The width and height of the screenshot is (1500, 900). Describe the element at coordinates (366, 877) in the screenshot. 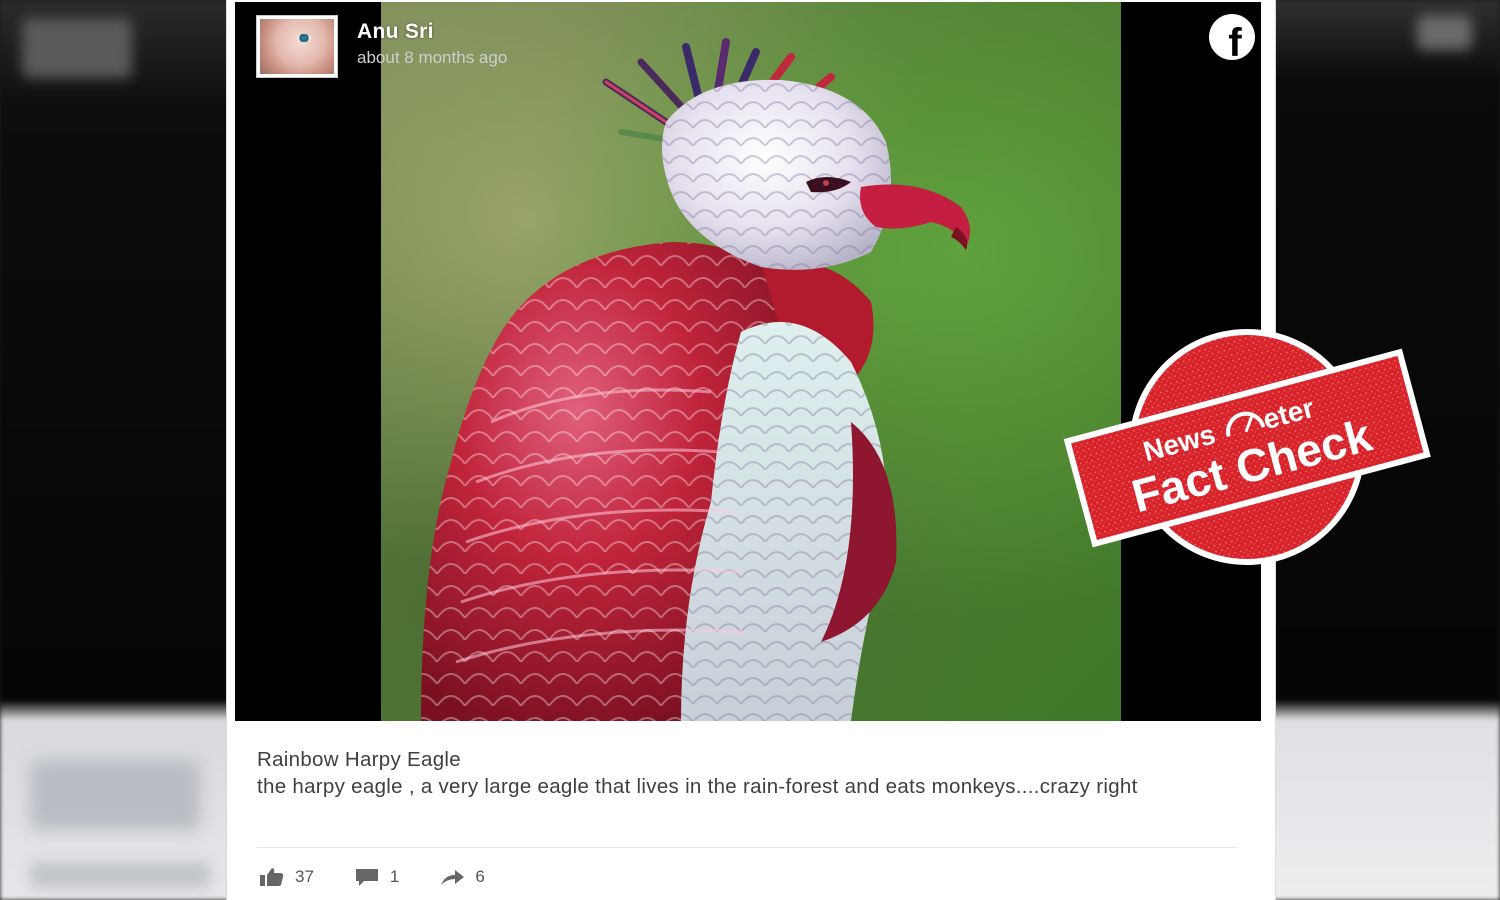

I see `comment-icon` at that location.